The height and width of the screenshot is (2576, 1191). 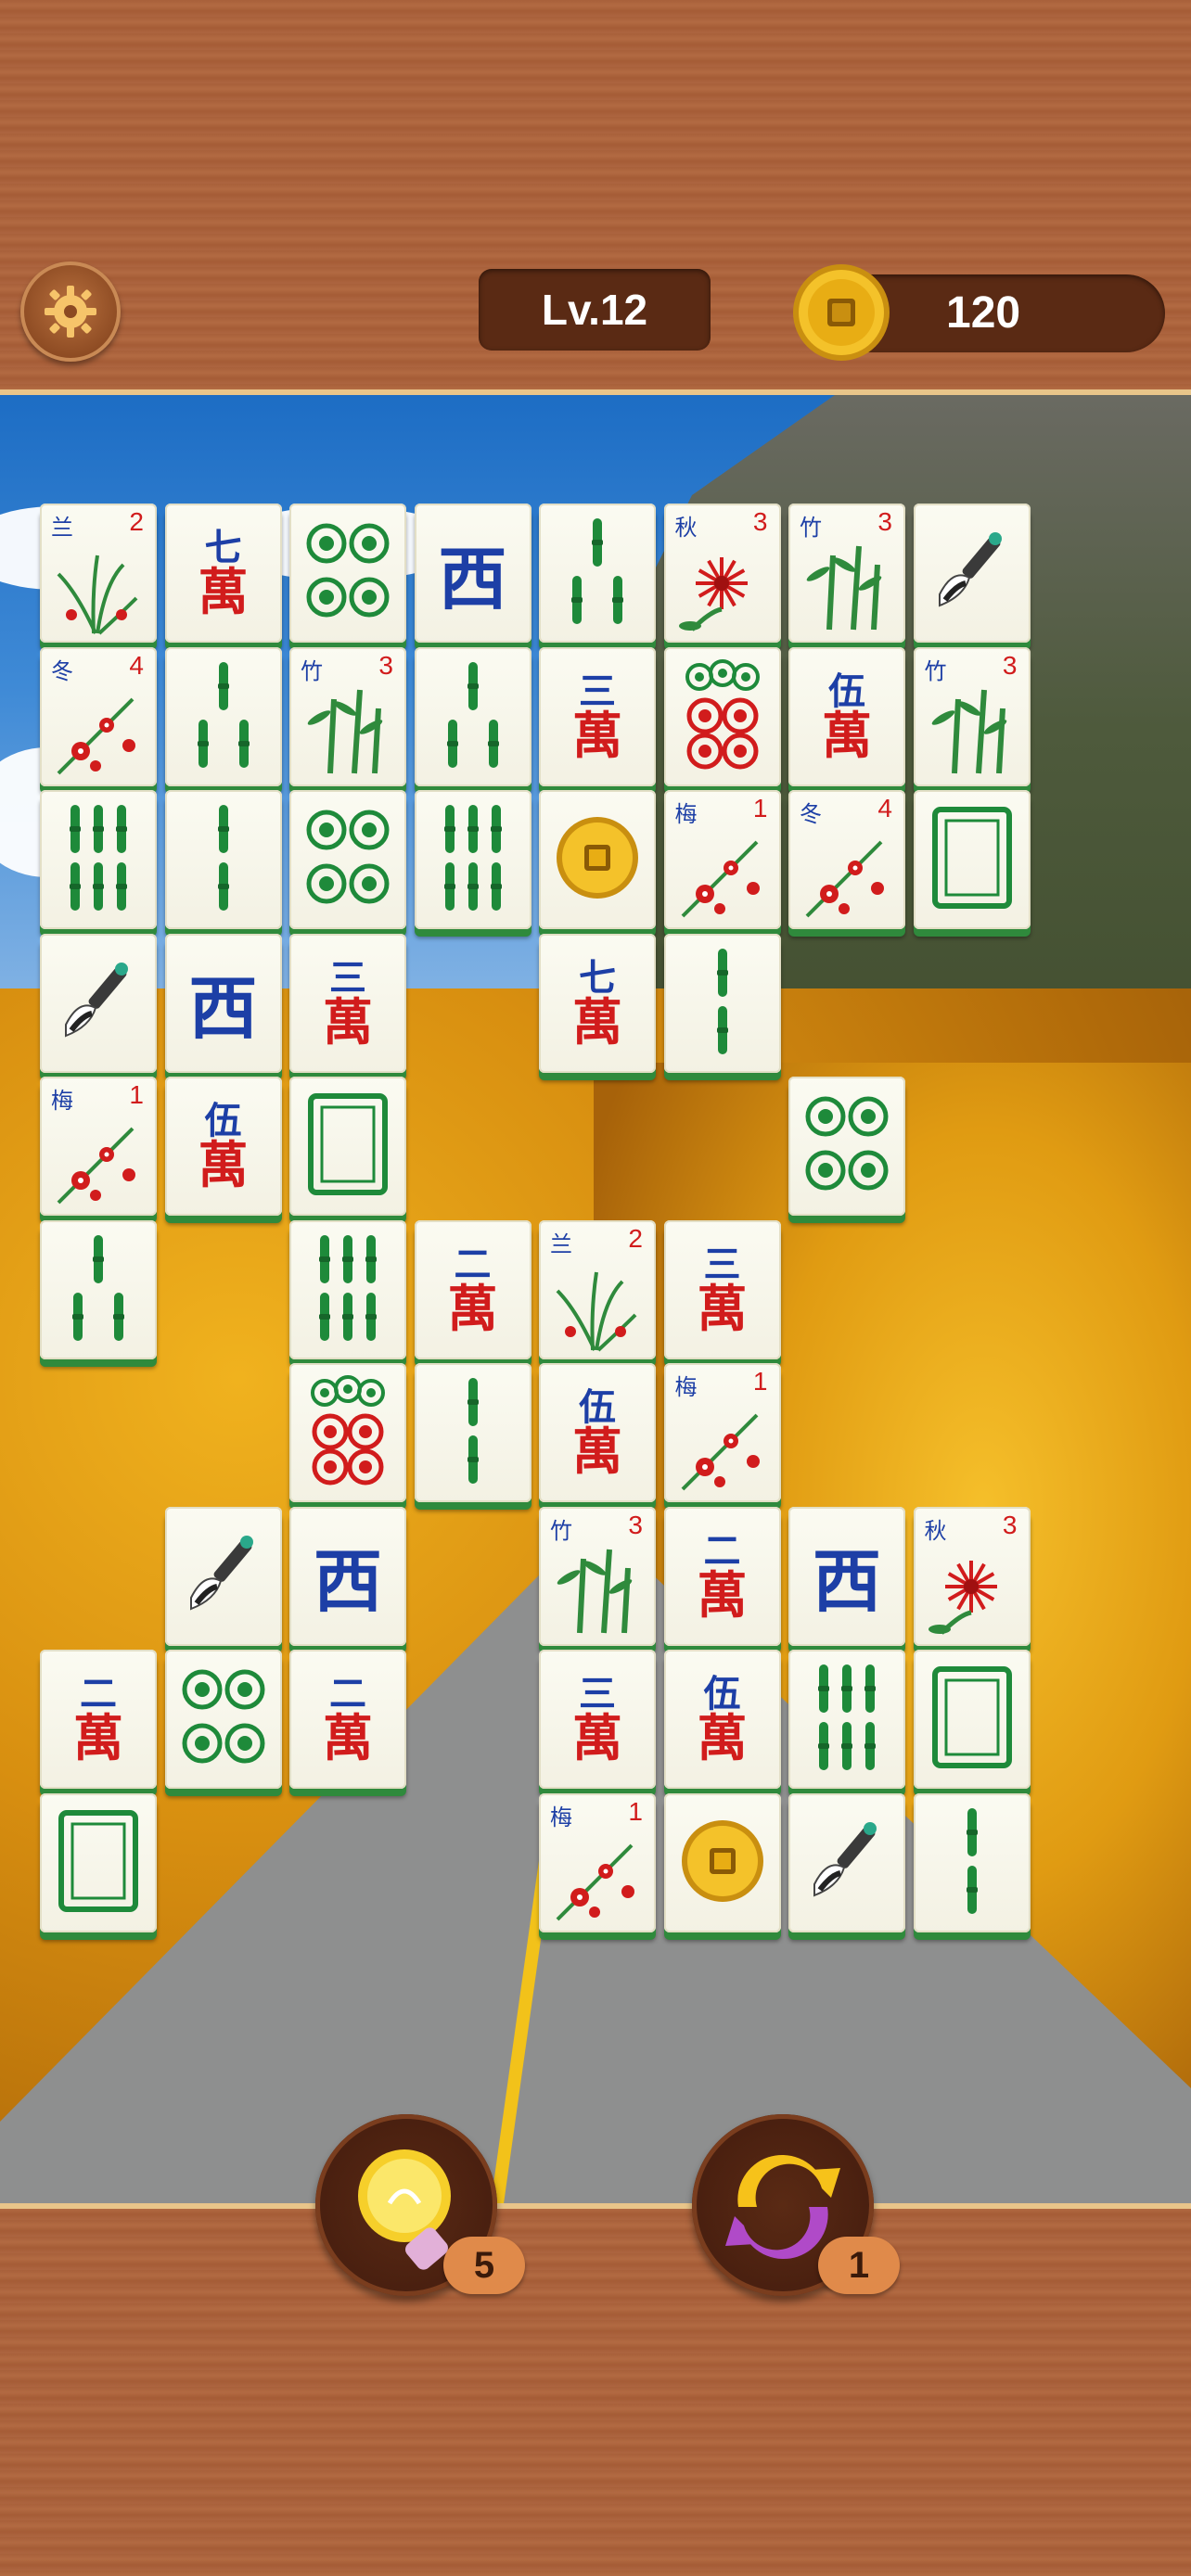 I want to click on wind-tile-character: 西, so click(x=348, y=1582).